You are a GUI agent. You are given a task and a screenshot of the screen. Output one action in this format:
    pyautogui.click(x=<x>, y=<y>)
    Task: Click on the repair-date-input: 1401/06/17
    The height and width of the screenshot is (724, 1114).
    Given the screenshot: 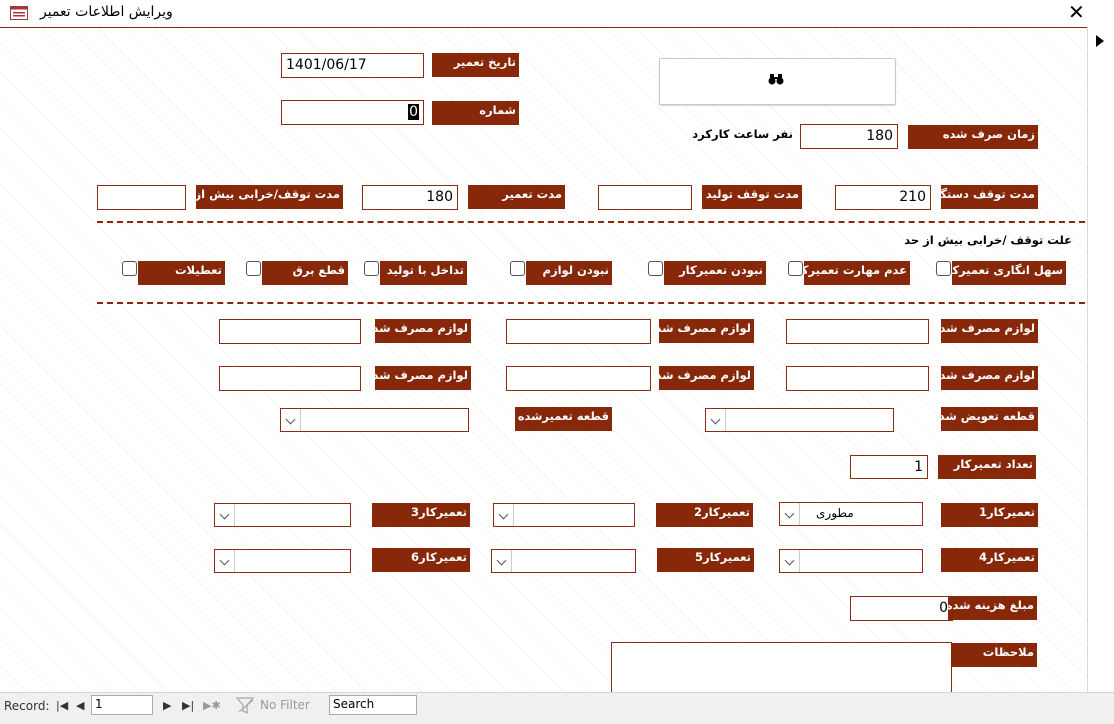 What is the action you would take?
    pyautogui.click(x=352, y=65)
    